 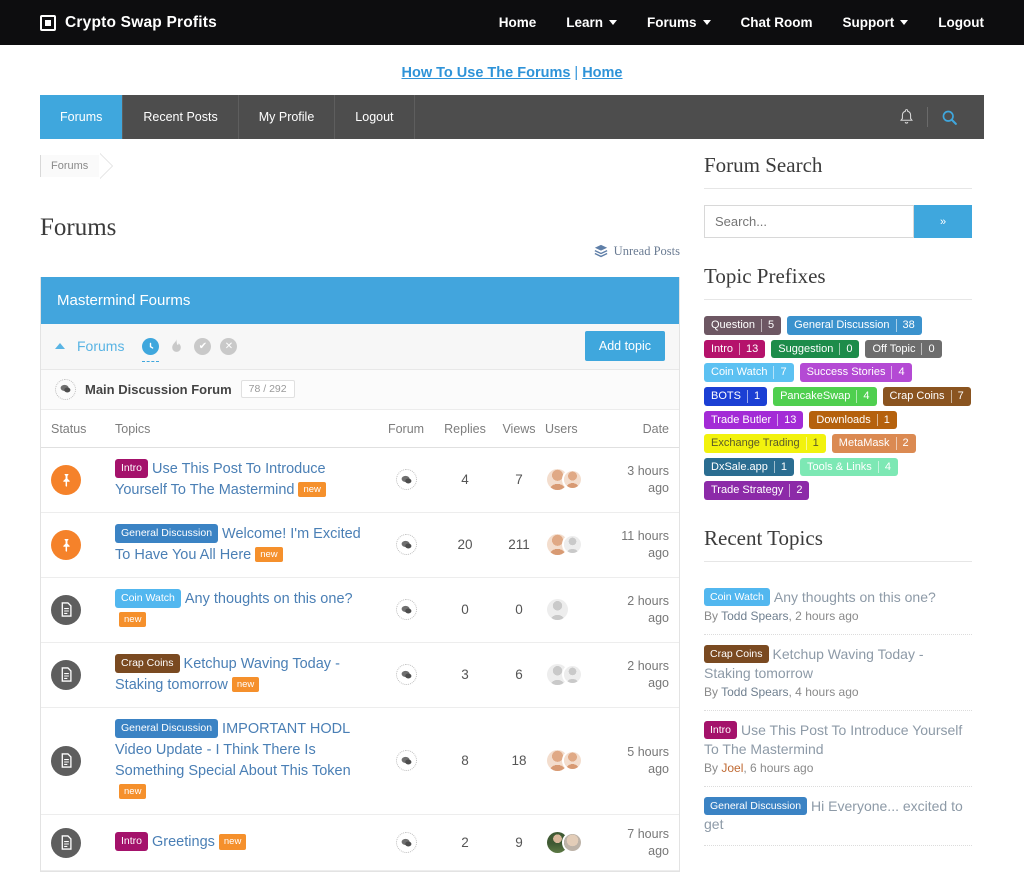 What do you see at coordinates (679, 22) in the screenshot?
I see `nav-item-forums: Forums` at bounding box center [679, 22].